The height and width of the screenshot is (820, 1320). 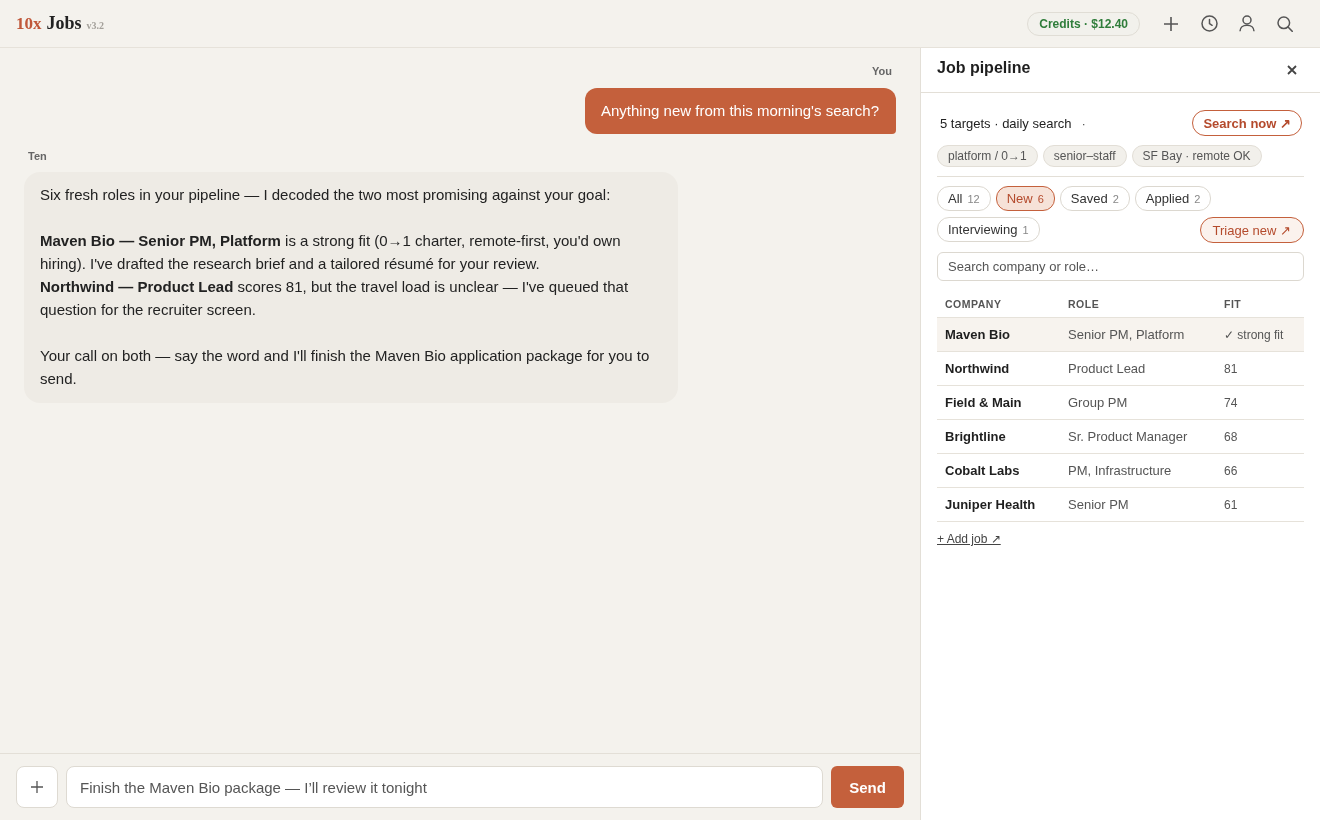 I want to click on table-cell: 81, so click(x=1260, y=368).